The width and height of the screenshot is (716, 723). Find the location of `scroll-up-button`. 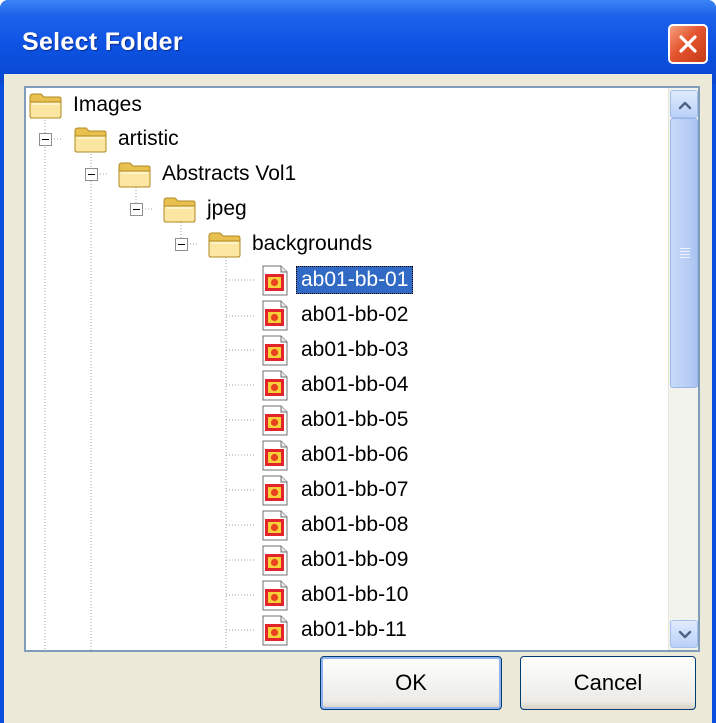

scroll-up-button is located at coordinates (684, 104).